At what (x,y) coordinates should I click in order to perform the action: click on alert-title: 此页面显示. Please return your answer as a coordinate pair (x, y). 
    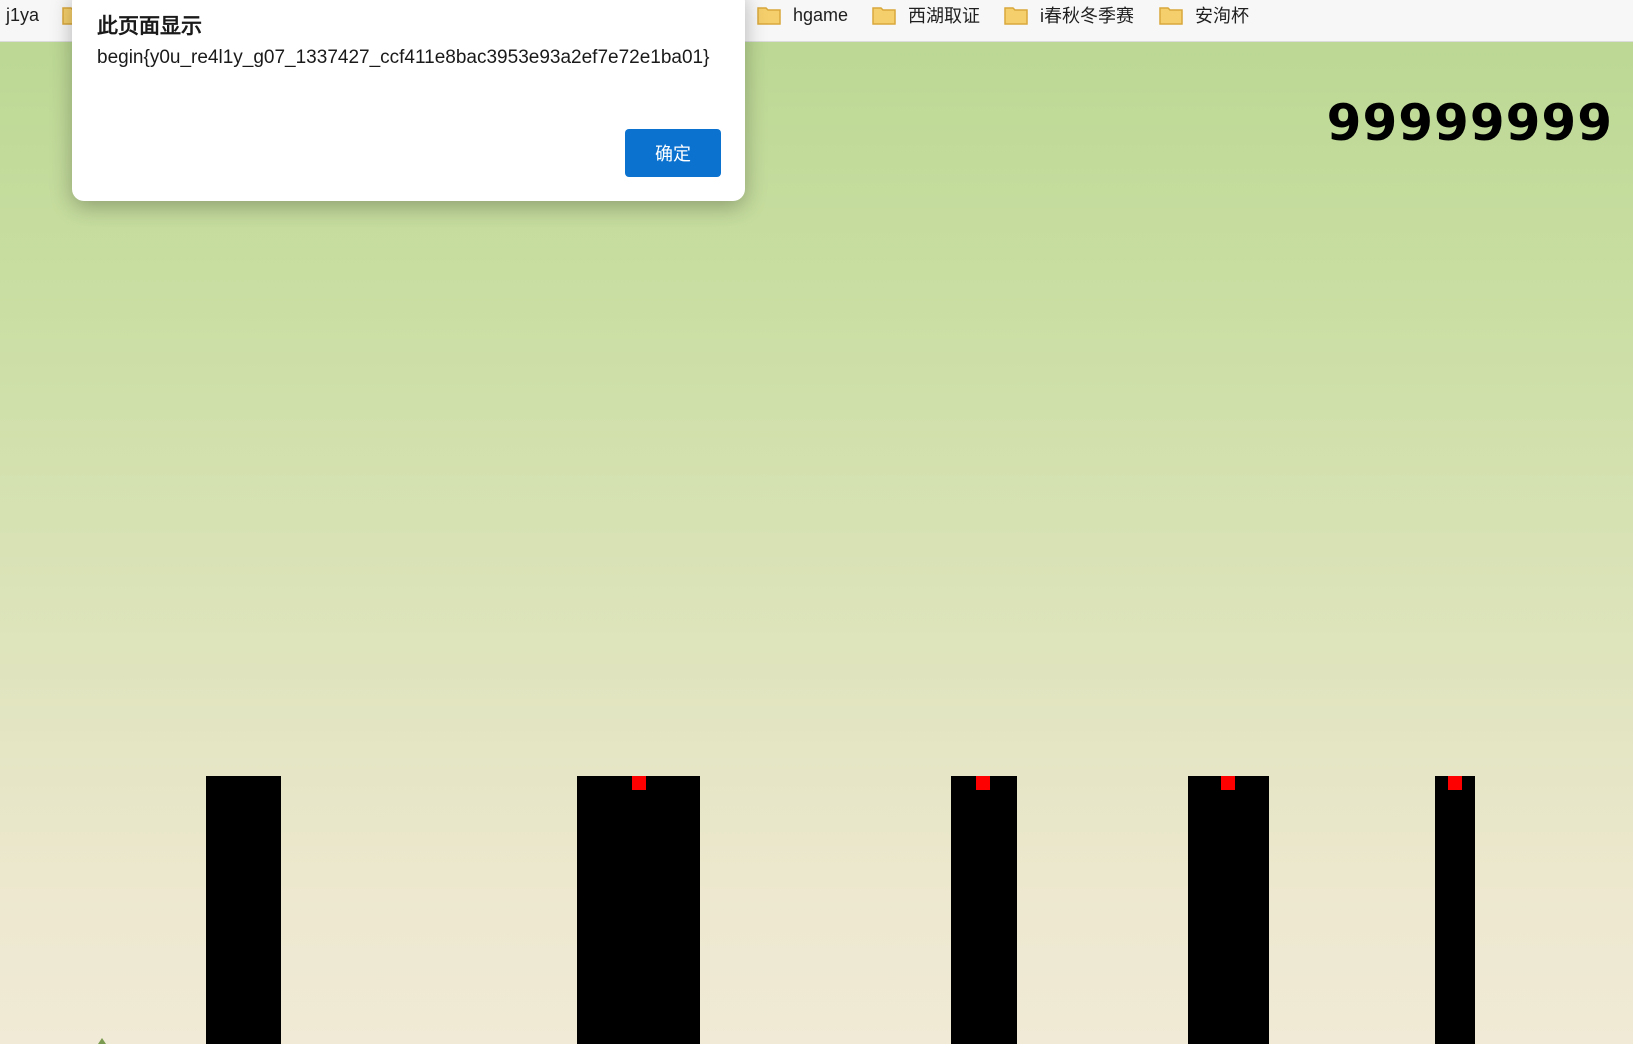
    Looking at the image, I should click on (149, 26).